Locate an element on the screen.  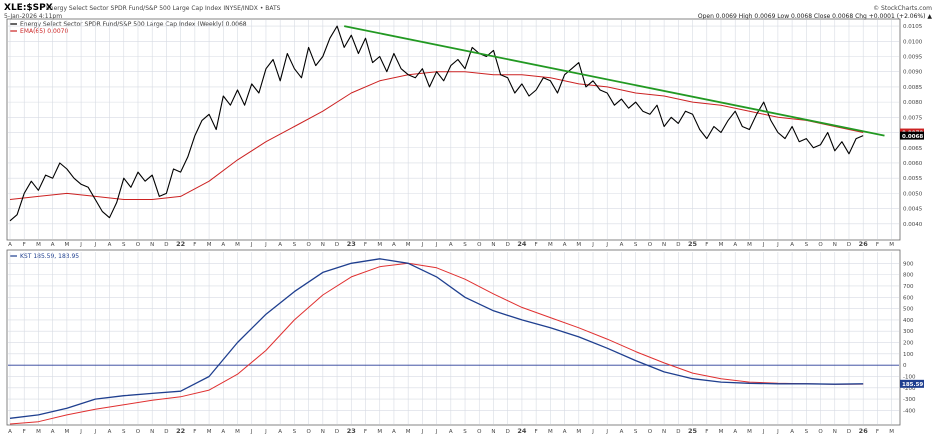
y-tick-label: 0.0045 is located at coordinates (913, 210).